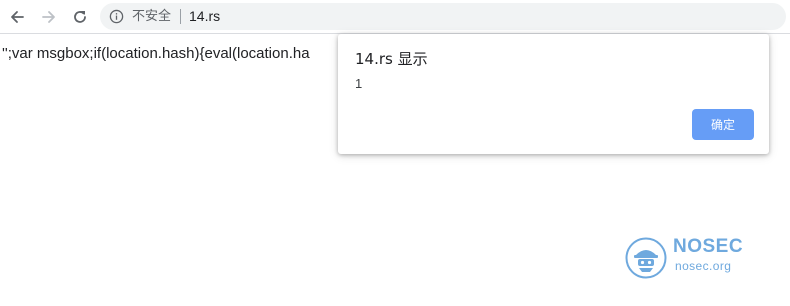  I want to click on reload-button, so click(80, 17).